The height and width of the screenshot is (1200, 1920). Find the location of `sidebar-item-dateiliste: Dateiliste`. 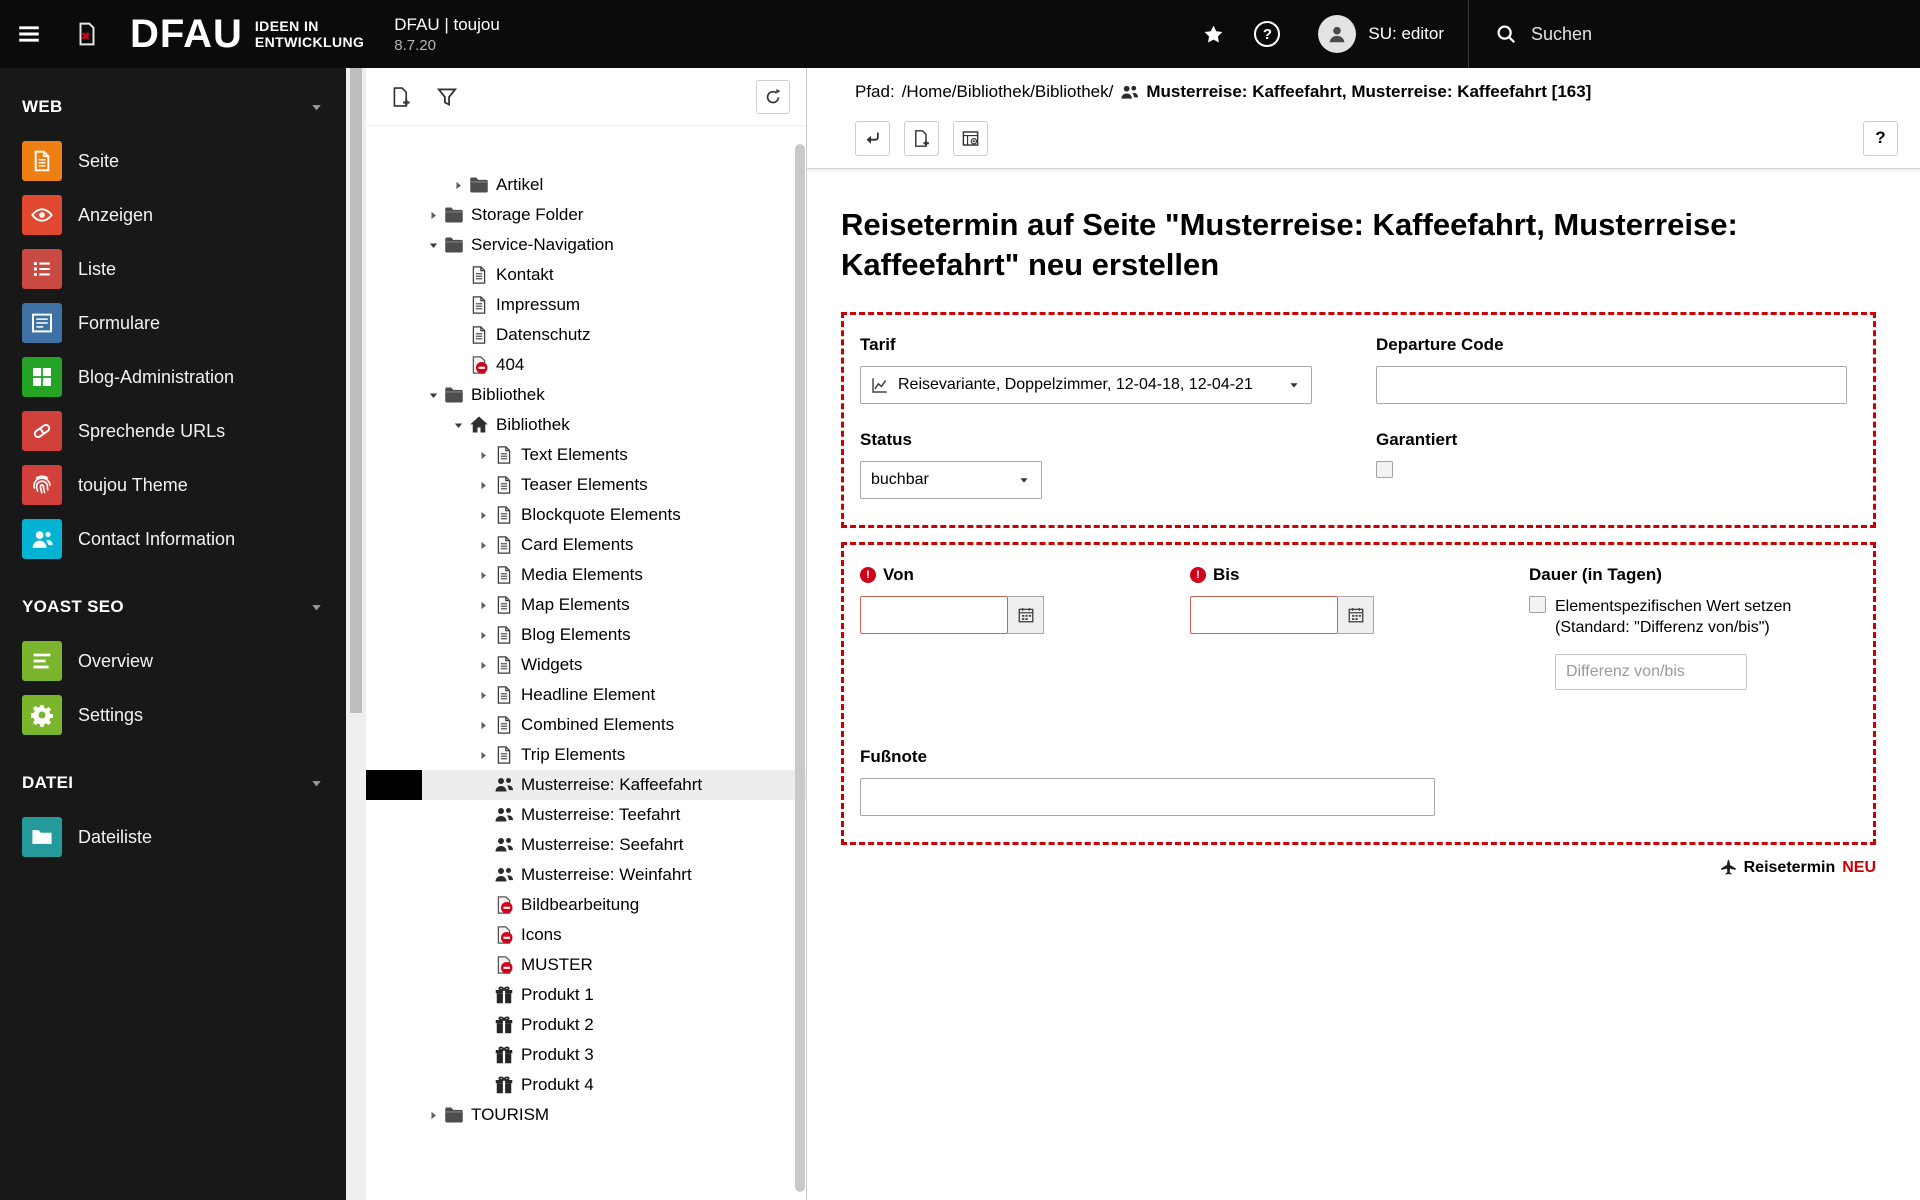

sidebar-item-dateiliste: Dateiliste is located at coordinates (173, 837).